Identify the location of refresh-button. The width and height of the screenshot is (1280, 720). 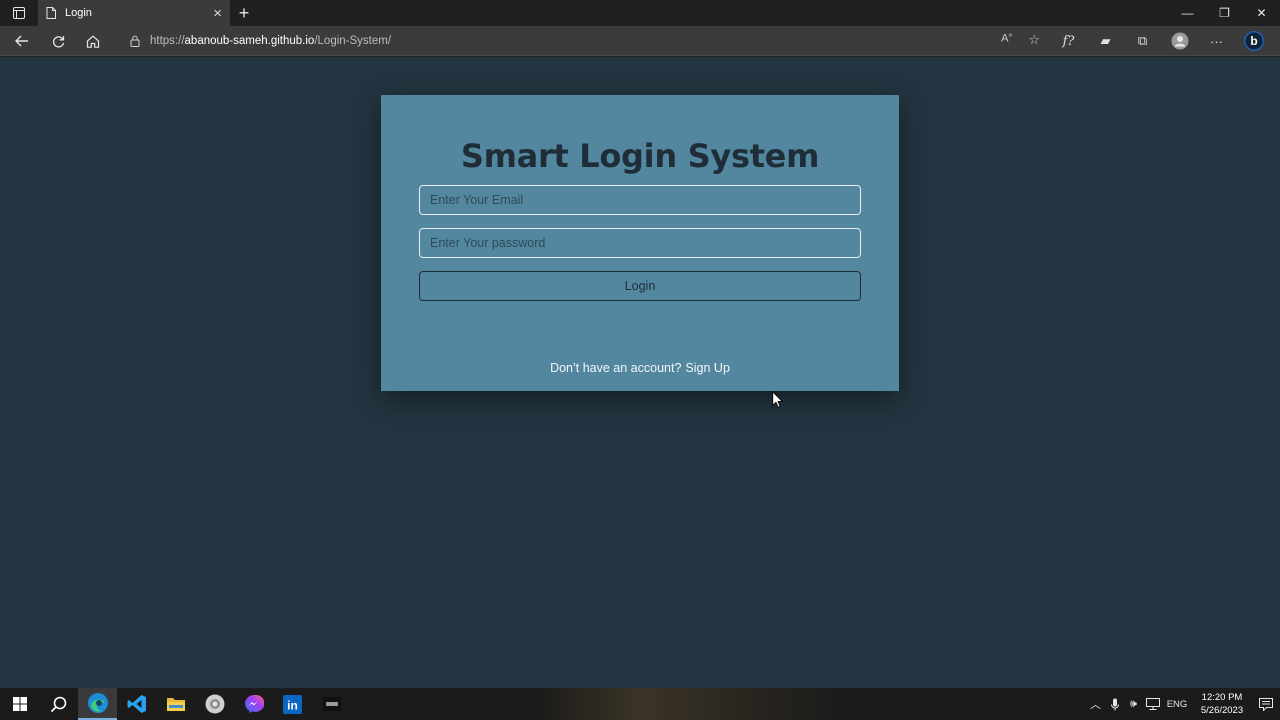
(58, 41).